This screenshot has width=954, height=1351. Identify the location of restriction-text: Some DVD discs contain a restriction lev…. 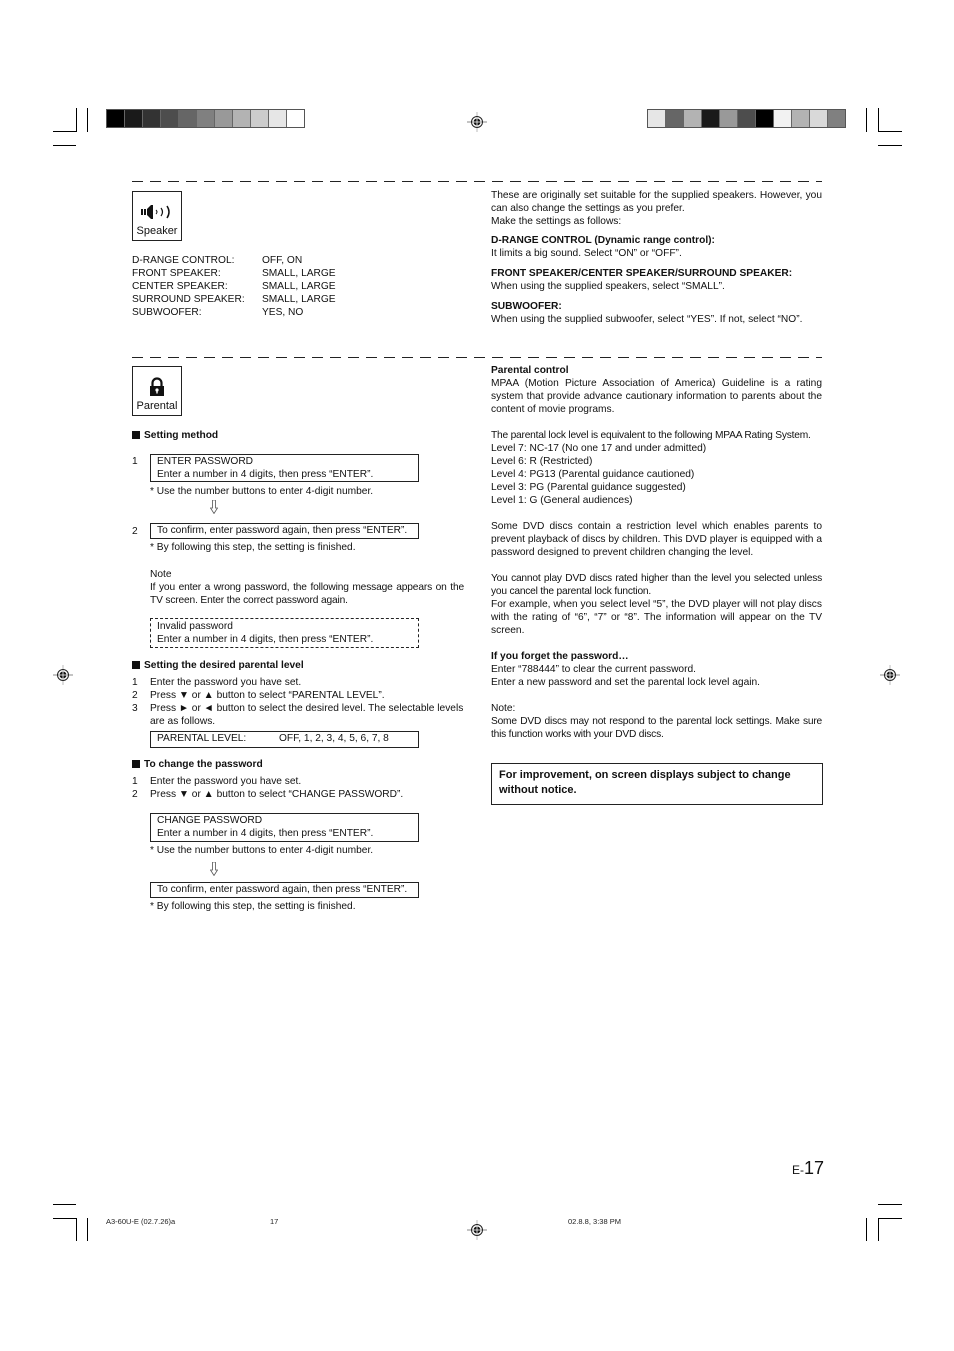
(656, 539).